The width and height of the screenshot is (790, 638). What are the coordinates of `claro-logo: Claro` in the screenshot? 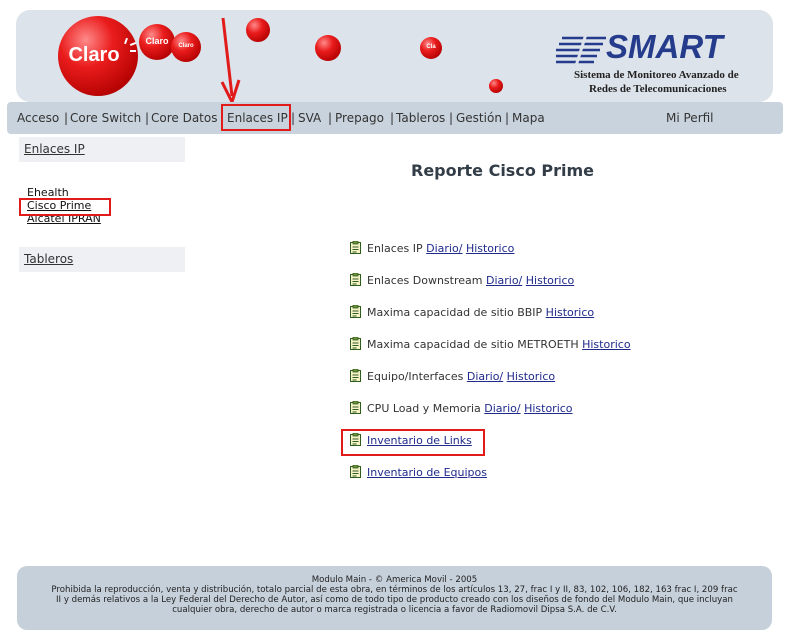 It's located at (98, 56).